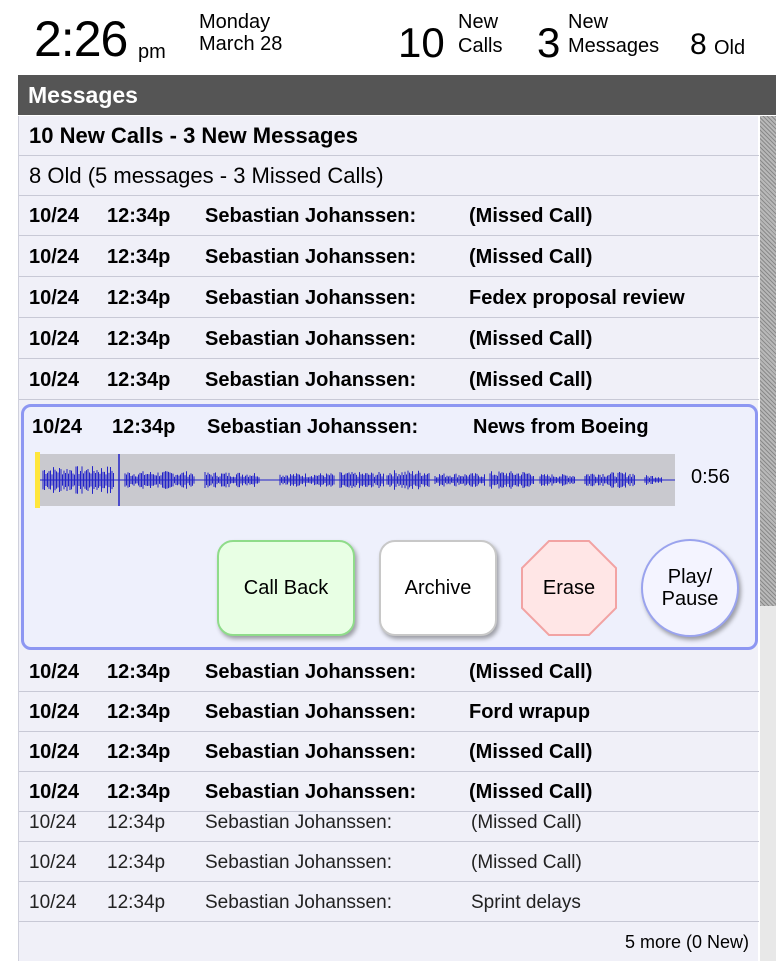 This screenshot has width=776, height=961. I want to click on summary-old-text: 8 Old (5 messages - 3 Missed Calls), so click(206, 175).